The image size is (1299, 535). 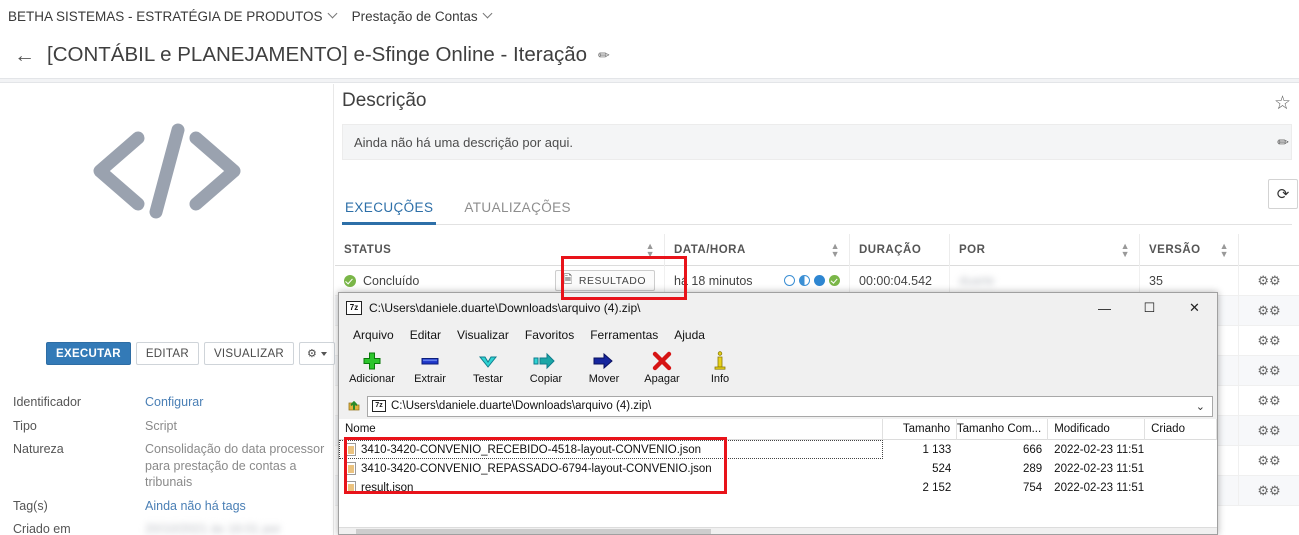 What do you see at coordinates (549, 335) in the screenshot?
I see `menu-favoritos: Favoritos` at bounding box center [549, 335].